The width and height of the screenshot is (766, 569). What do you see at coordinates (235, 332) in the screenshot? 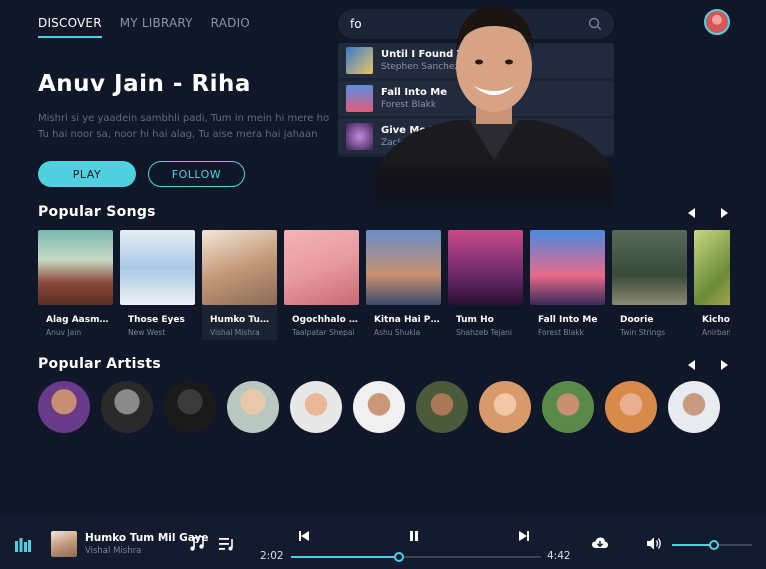
I see `song-artist: Vishal Mishra` at bounding box center [235, 332].